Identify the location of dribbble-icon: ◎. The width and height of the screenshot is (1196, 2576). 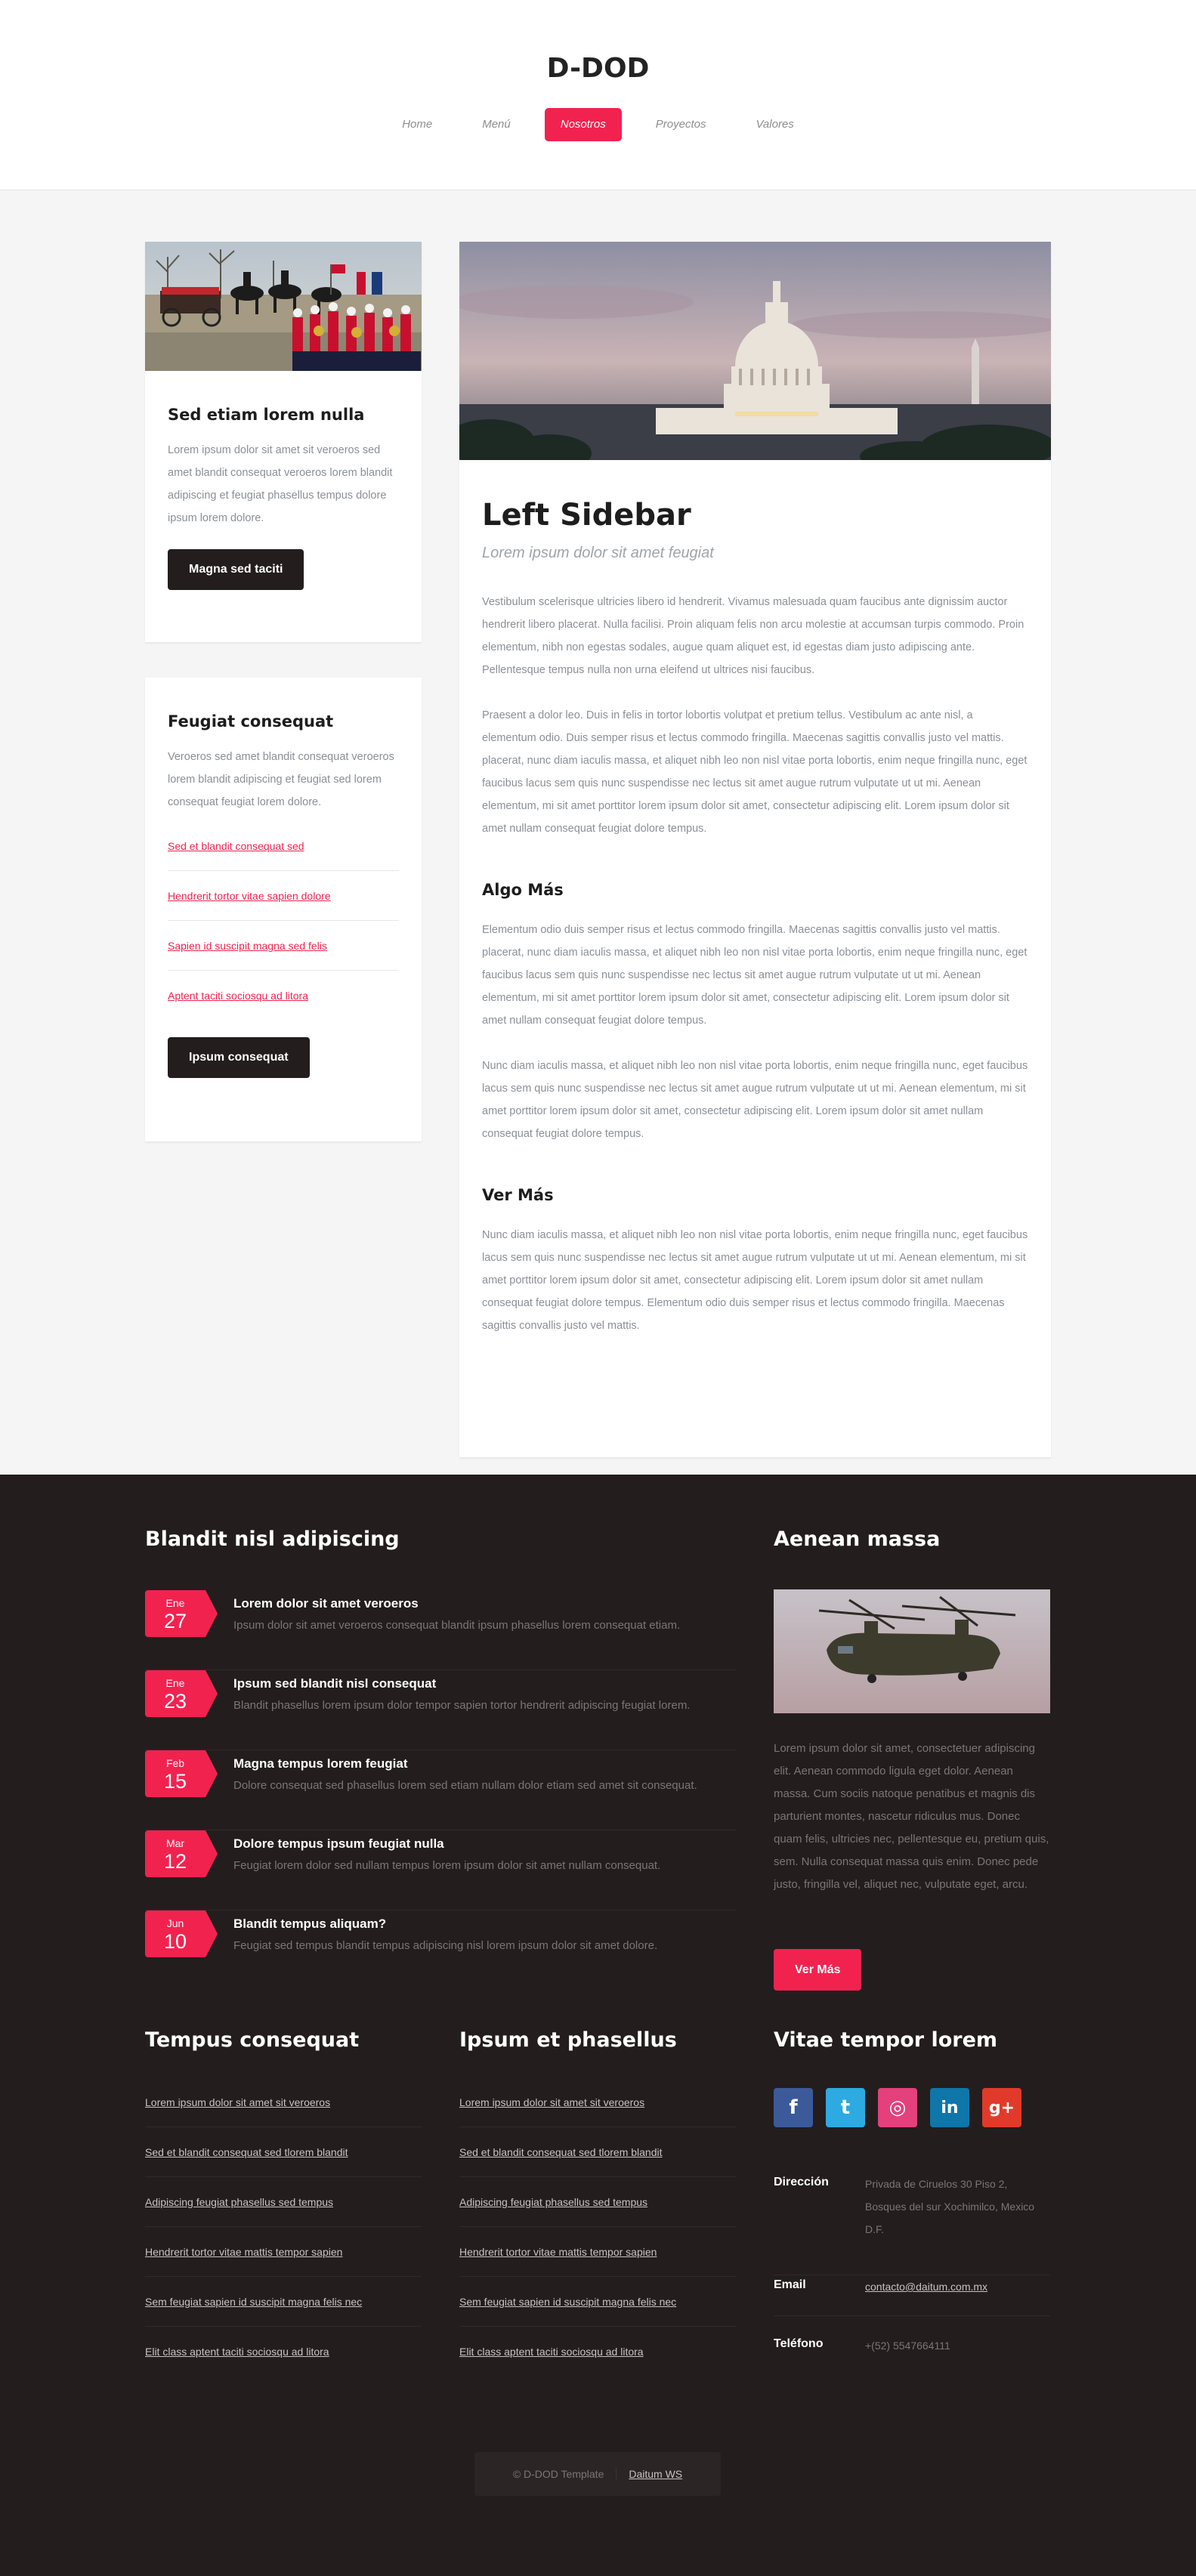
(897, 2107).